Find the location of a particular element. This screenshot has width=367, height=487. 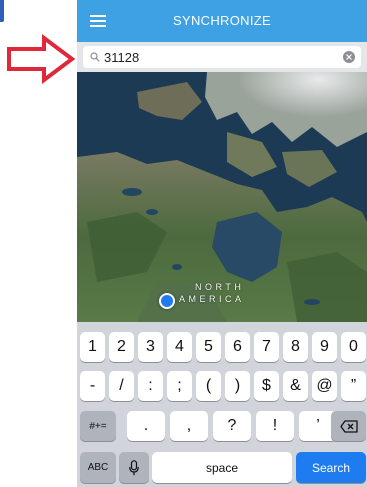

search-field is located at coordinates (222, 57).